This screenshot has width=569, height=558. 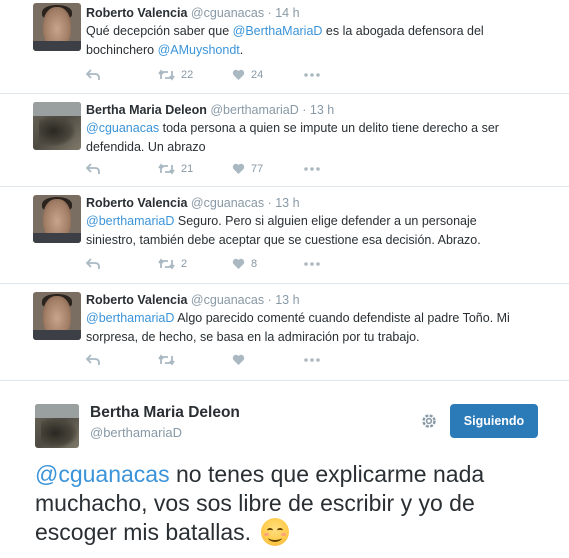 I want to click on like-button: 24, so click(x=247, y=75).